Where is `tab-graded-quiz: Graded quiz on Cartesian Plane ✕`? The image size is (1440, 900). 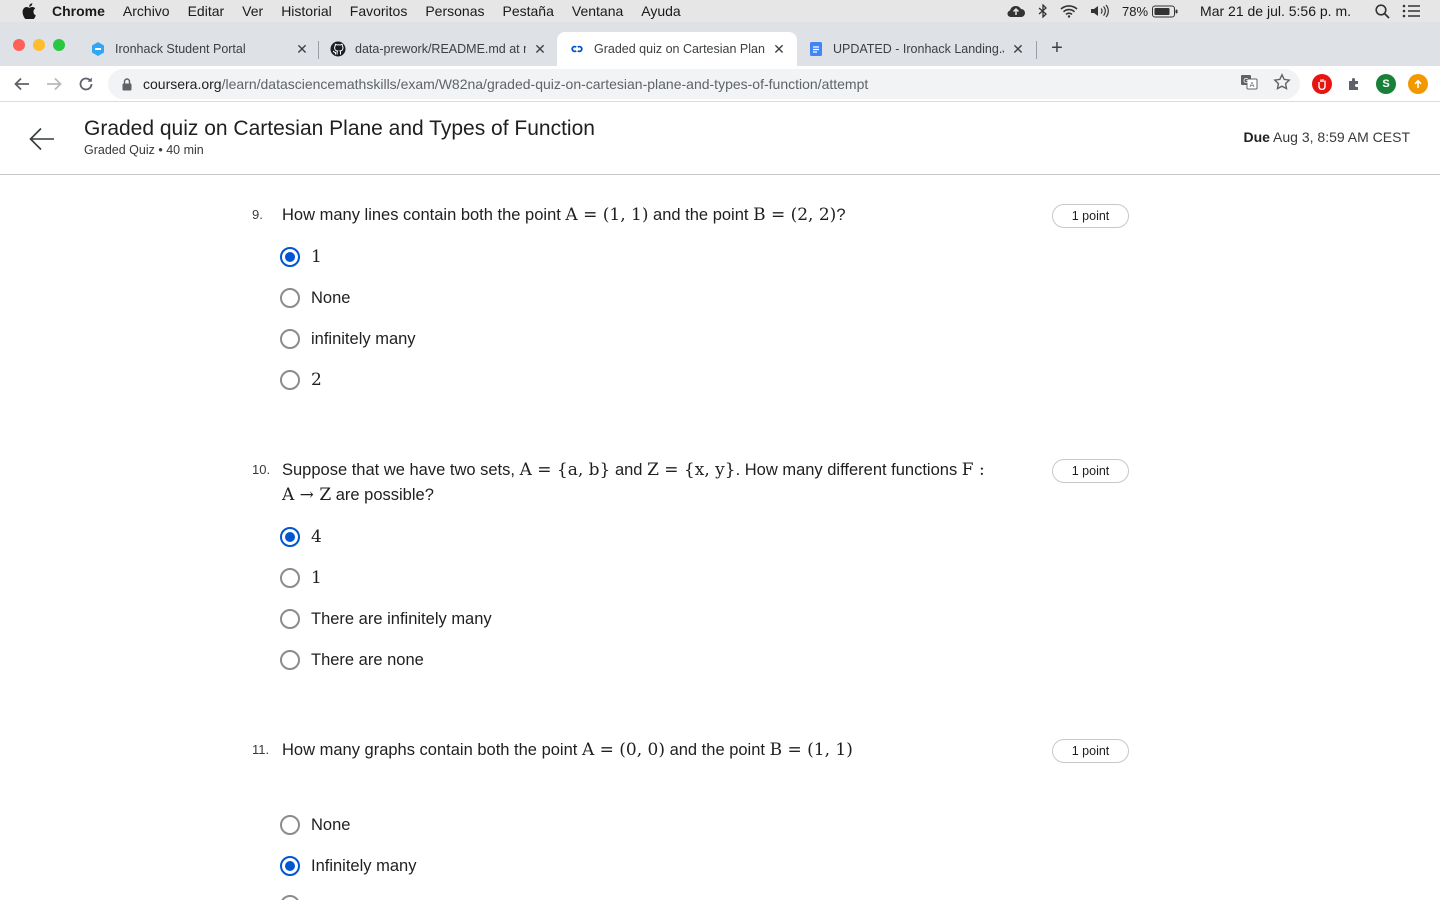 tab-graded-quiz: Graded quiz on Cartesian Plane ✕ is located at coordinates (677, 49).